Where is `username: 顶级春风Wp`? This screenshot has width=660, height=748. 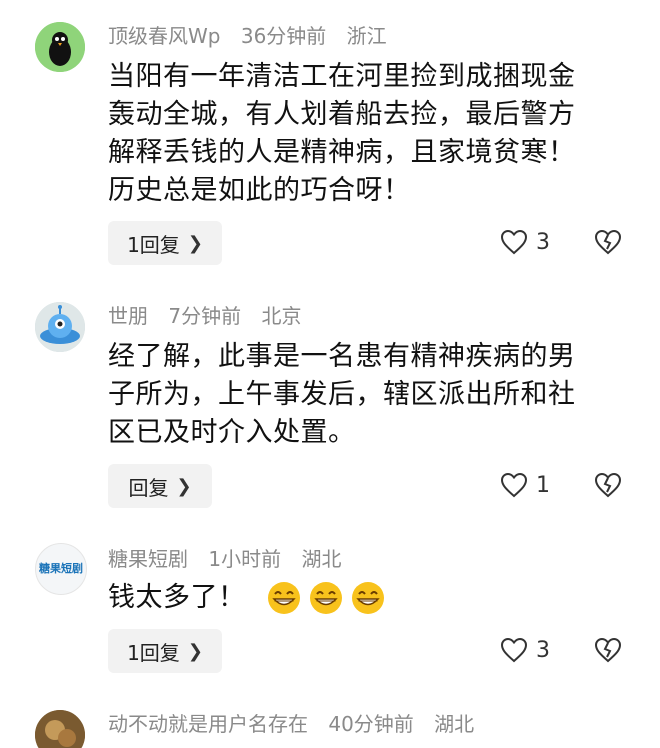 username: 顶级春风Wp is located at coordinates (164, 36).